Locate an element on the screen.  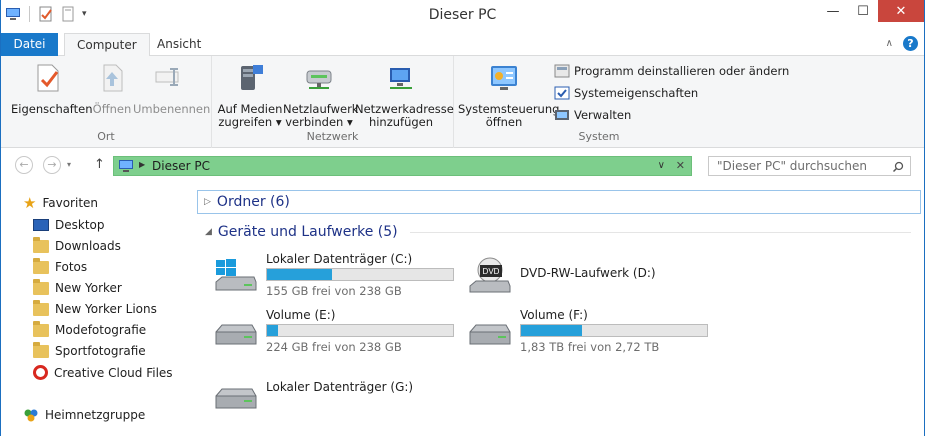
uninstall-program-button: Programm deinstallieren oder ändern is located at coordinates (671, 71).